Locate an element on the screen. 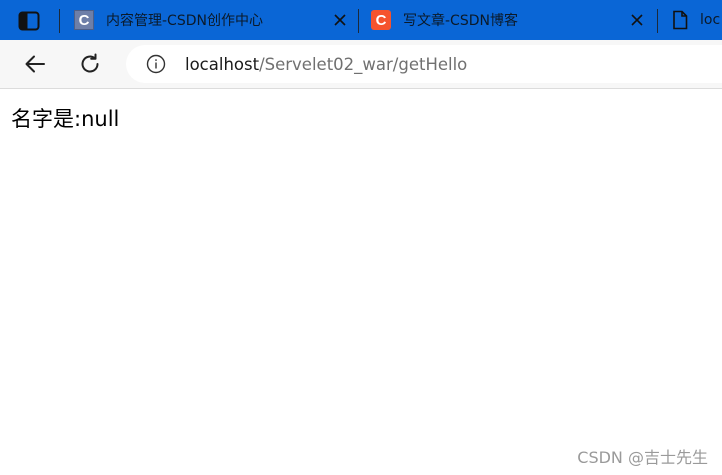 The width and height of the screenshot is (722, 475). tab-title: 写文章-CSDN博客 is located at coordinates (460, 21).